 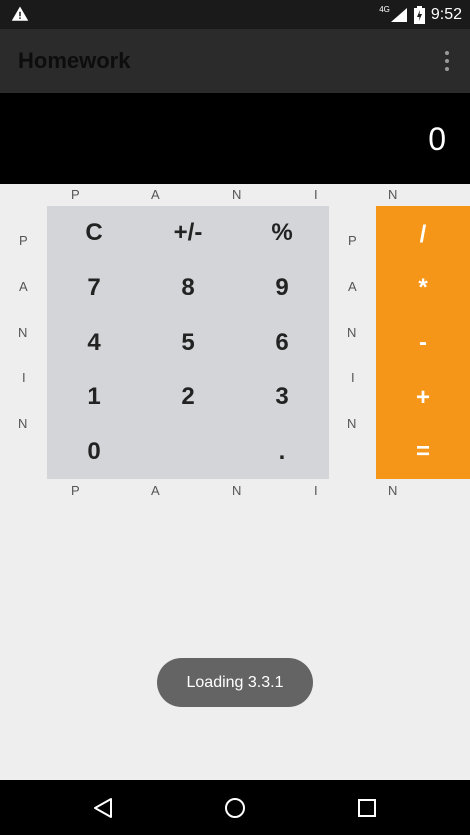 What do you see at coordinates (75, 194) in the screenshot?
I see `label-top: P` at bounding box center [75, 194].